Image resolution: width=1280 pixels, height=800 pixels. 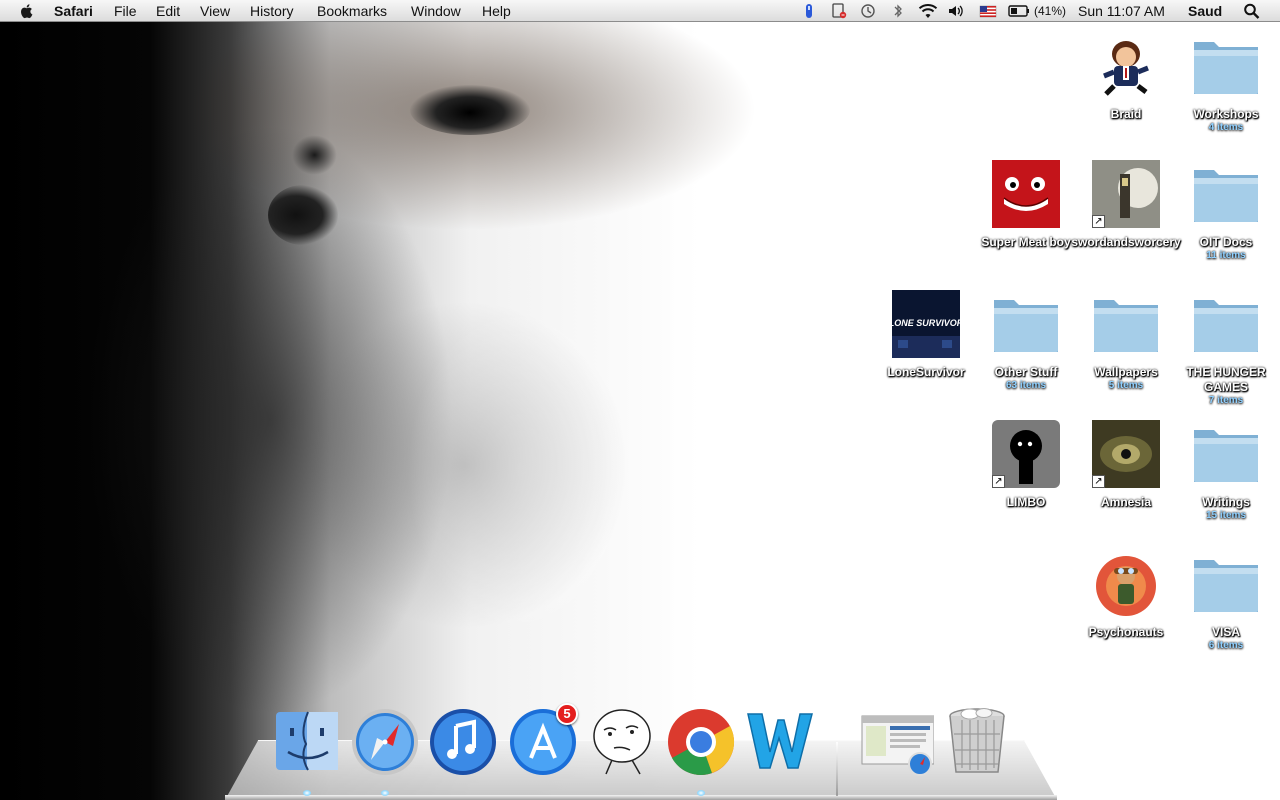 What do you see at coordinates (470, 110) in the screenshot?
I see `wallpaper-eye` at bounding box center [470, 110].